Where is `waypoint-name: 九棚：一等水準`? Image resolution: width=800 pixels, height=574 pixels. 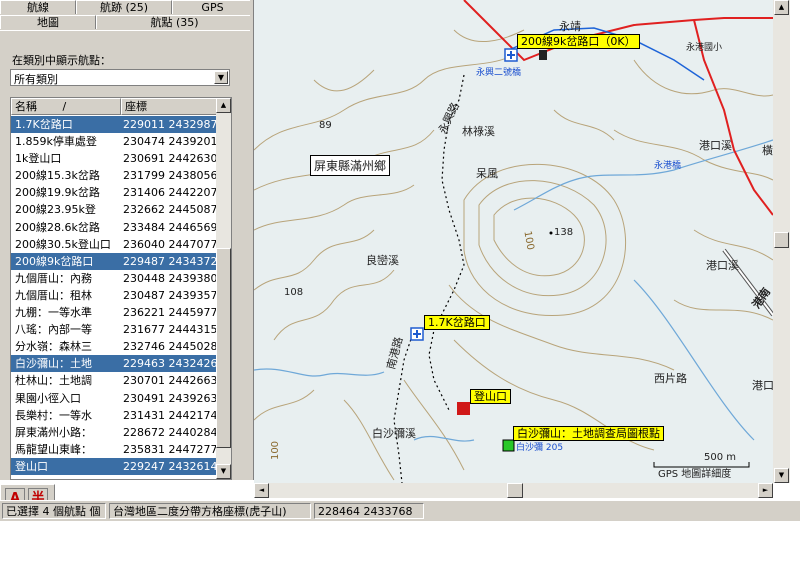 waypoint-name: 九棚：一等水準 is located at coordinates (53, 313).